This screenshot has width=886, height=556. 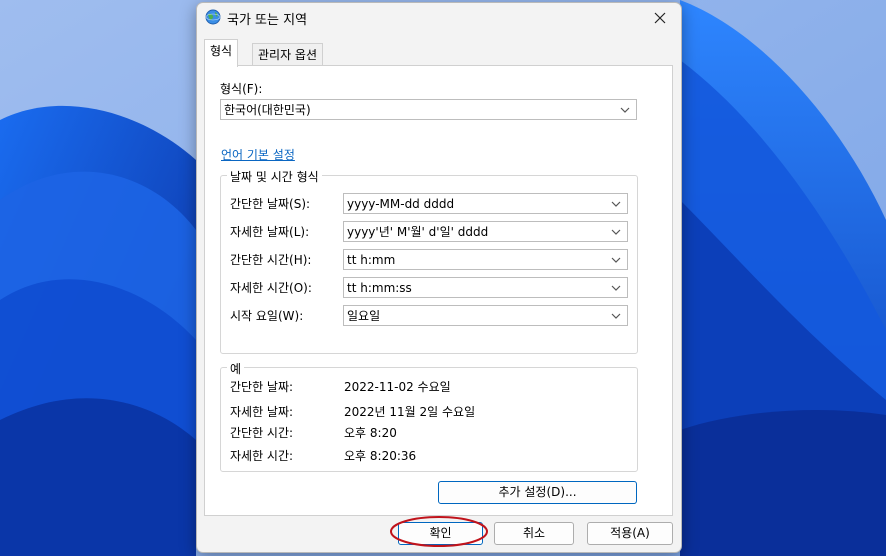 I want to click on title-bar: 국가 또는 지역, so click(x=439, y=18).